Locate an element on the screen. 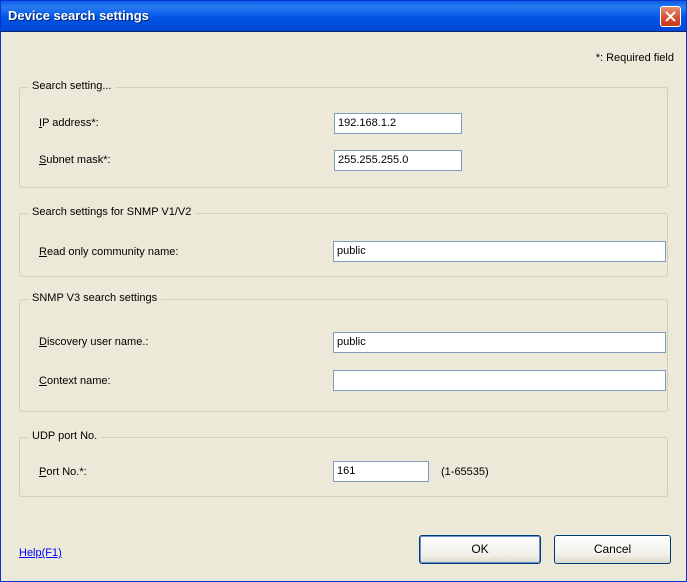  cancel-button: Cancel is located at coordinates (612, 549).